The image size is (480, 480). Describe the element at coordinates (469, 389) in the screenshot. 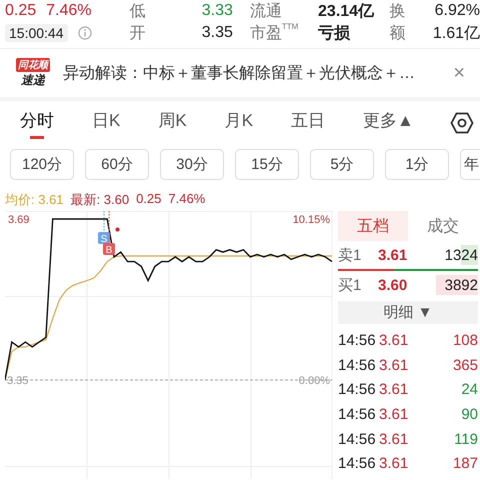

I see `trade-volume: 24` at that location.